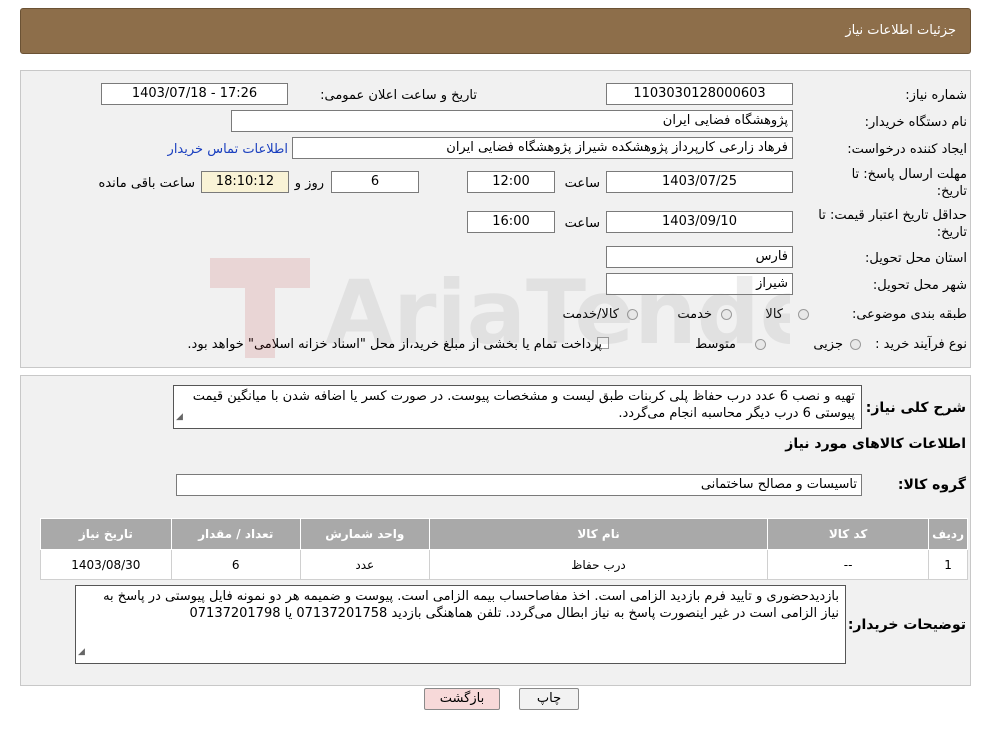  Describe the element at coordinates (582, 183) in the screenshot. I see `reply-time-label: ساعت` at that location.